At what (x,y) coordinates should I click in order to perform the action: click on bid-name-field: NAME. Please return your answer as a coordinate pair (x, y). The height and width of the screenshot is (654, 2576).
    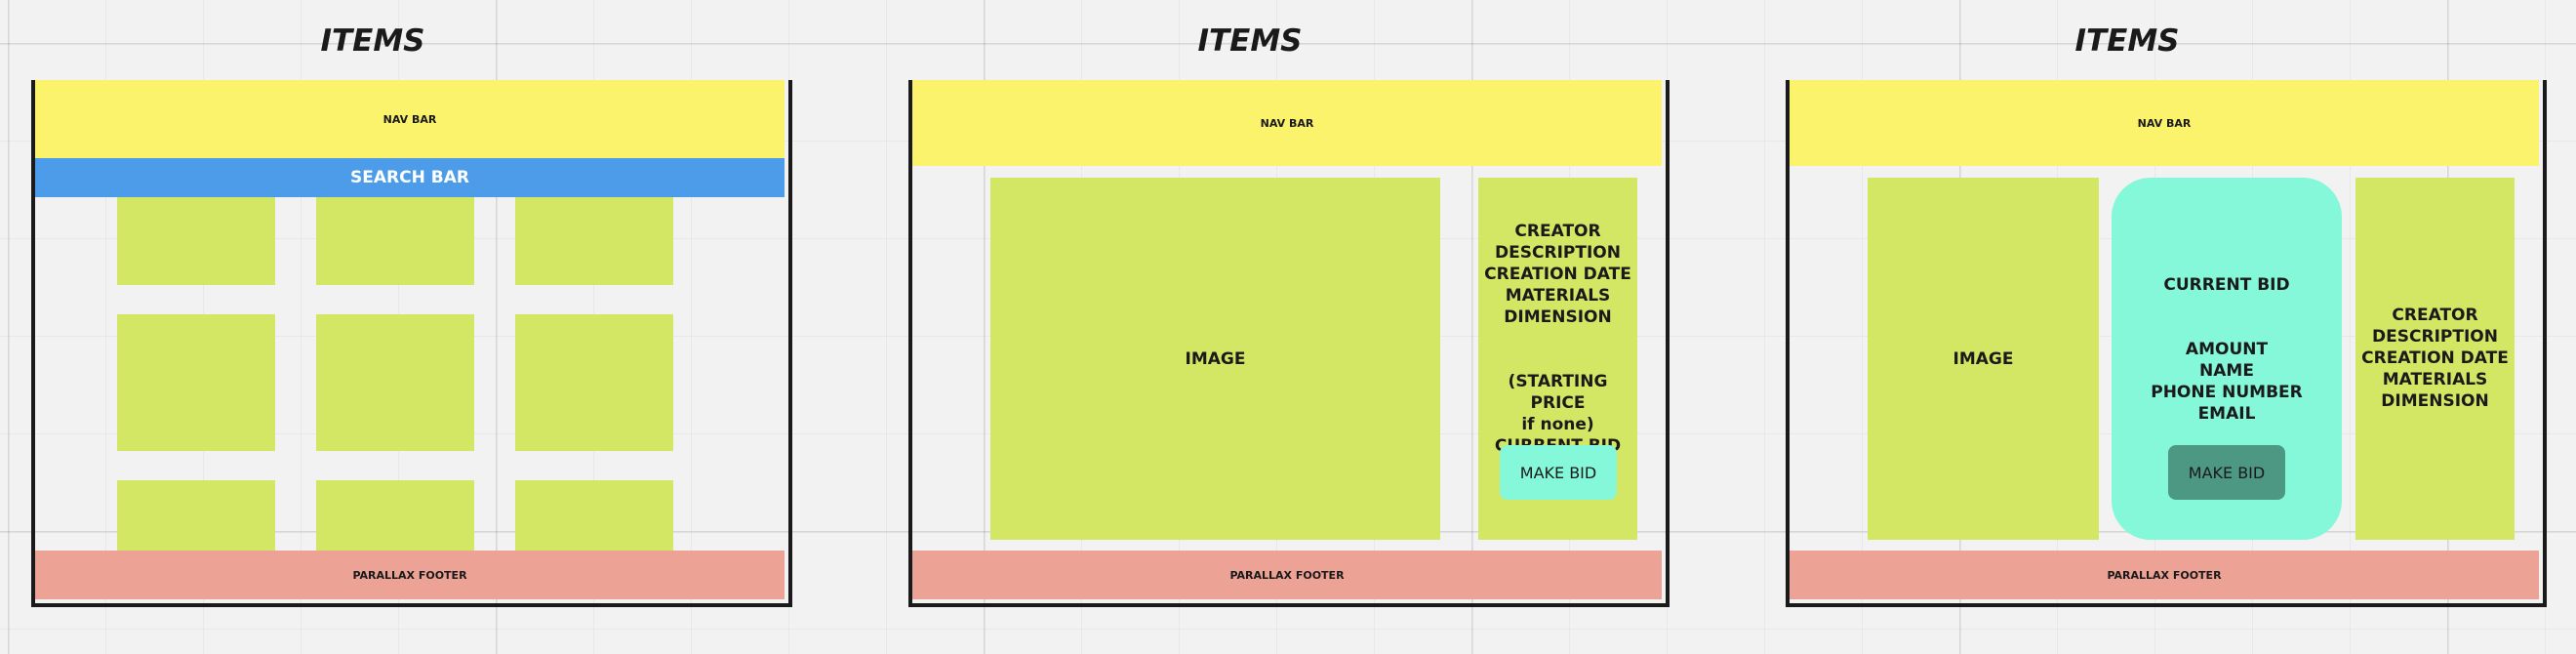
    Looking at the image, I should click on (2226, 371).